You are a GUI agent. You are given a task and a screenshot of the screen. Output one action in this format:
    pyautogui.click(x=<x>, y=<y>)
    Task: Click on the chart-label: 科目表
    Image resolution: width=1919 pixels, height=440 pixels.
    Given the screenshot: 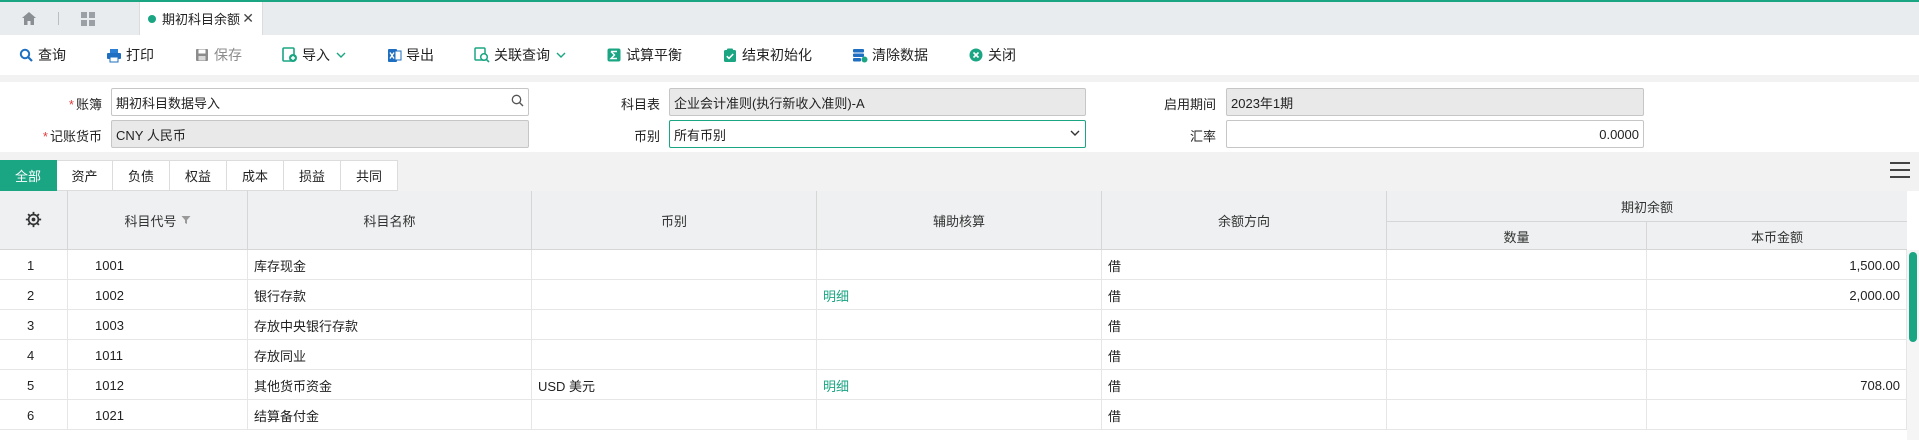 What is the action you would take?
    pyautogui.click(x=640, y=104)
    